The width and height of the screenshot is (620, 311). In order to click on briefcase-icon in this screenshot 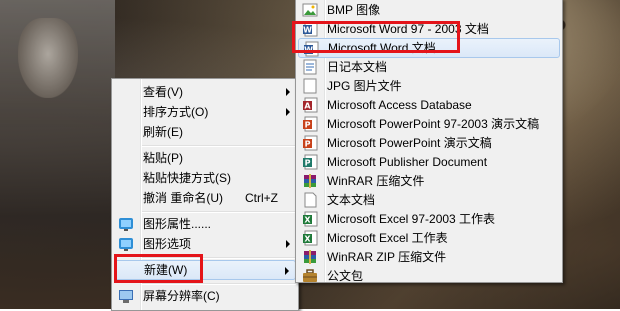, I will do `click(310, 276)`.